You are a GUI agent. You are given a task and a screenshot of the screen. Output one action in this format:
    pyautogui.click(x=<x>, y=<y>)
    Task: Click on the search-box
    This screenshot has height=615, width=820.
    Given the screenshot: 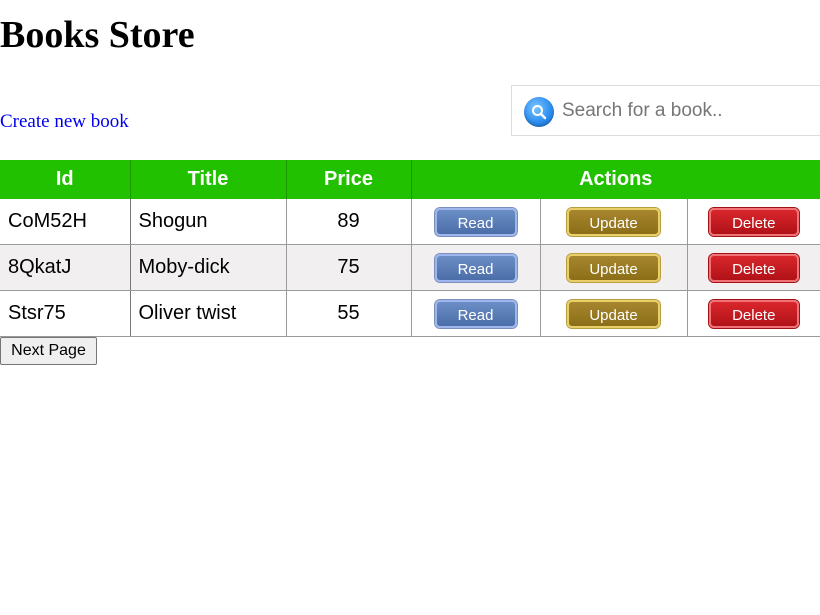 What is the action you would take?
    pyautogui.click(x=665, y=110)
    